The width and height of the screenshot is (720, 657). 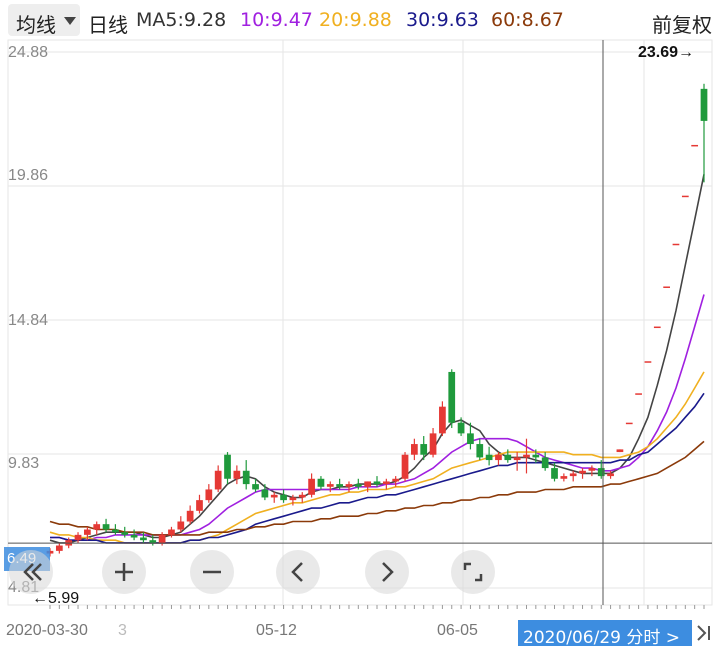 I want to click on x-tick-label: 05-12, so click(x=276, y=630).